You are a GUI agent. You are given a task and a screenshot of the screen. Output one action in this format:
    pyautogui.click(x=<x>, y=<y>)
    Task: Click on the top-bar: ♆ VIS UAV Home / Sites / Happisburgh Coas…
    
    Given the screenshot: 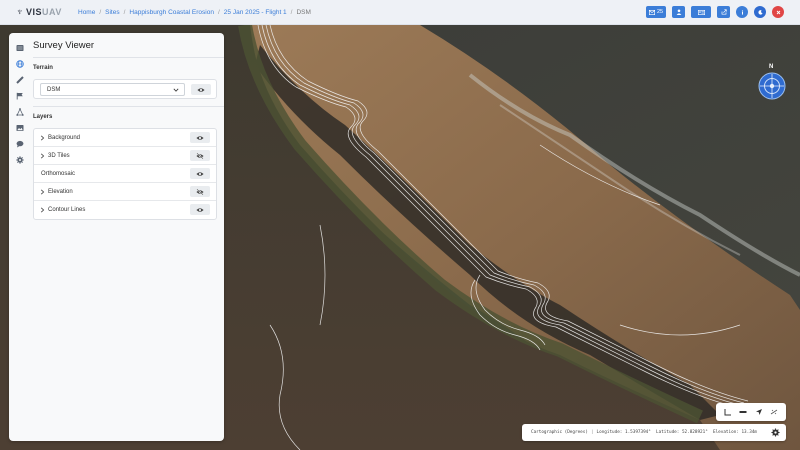 What is the action you would take?
    pyautogui.click(x=400, y=12)
    